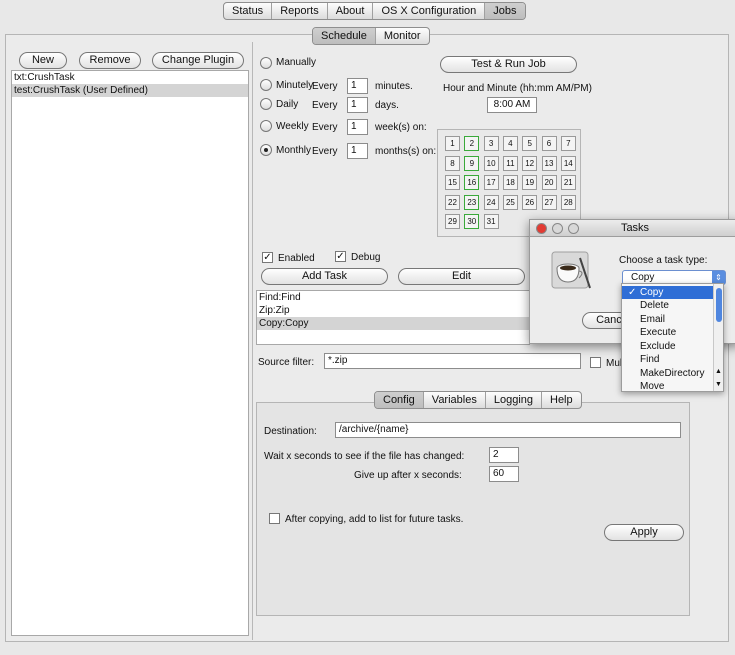 The image size is (735, 655). What do you see at coordinates (296, 62) in the screenshot?
I see `manually-label: Manually` at bounding box center [296, 62].